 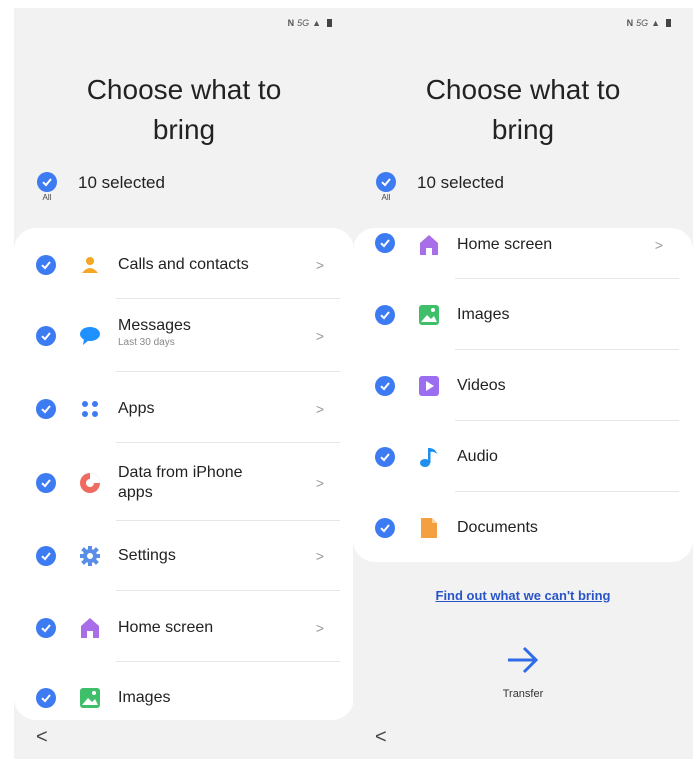 What do you see at coordinates (523, 694) in the screenshot?
I see `transfer-label: Transfer` at bounding box center [523, 694].